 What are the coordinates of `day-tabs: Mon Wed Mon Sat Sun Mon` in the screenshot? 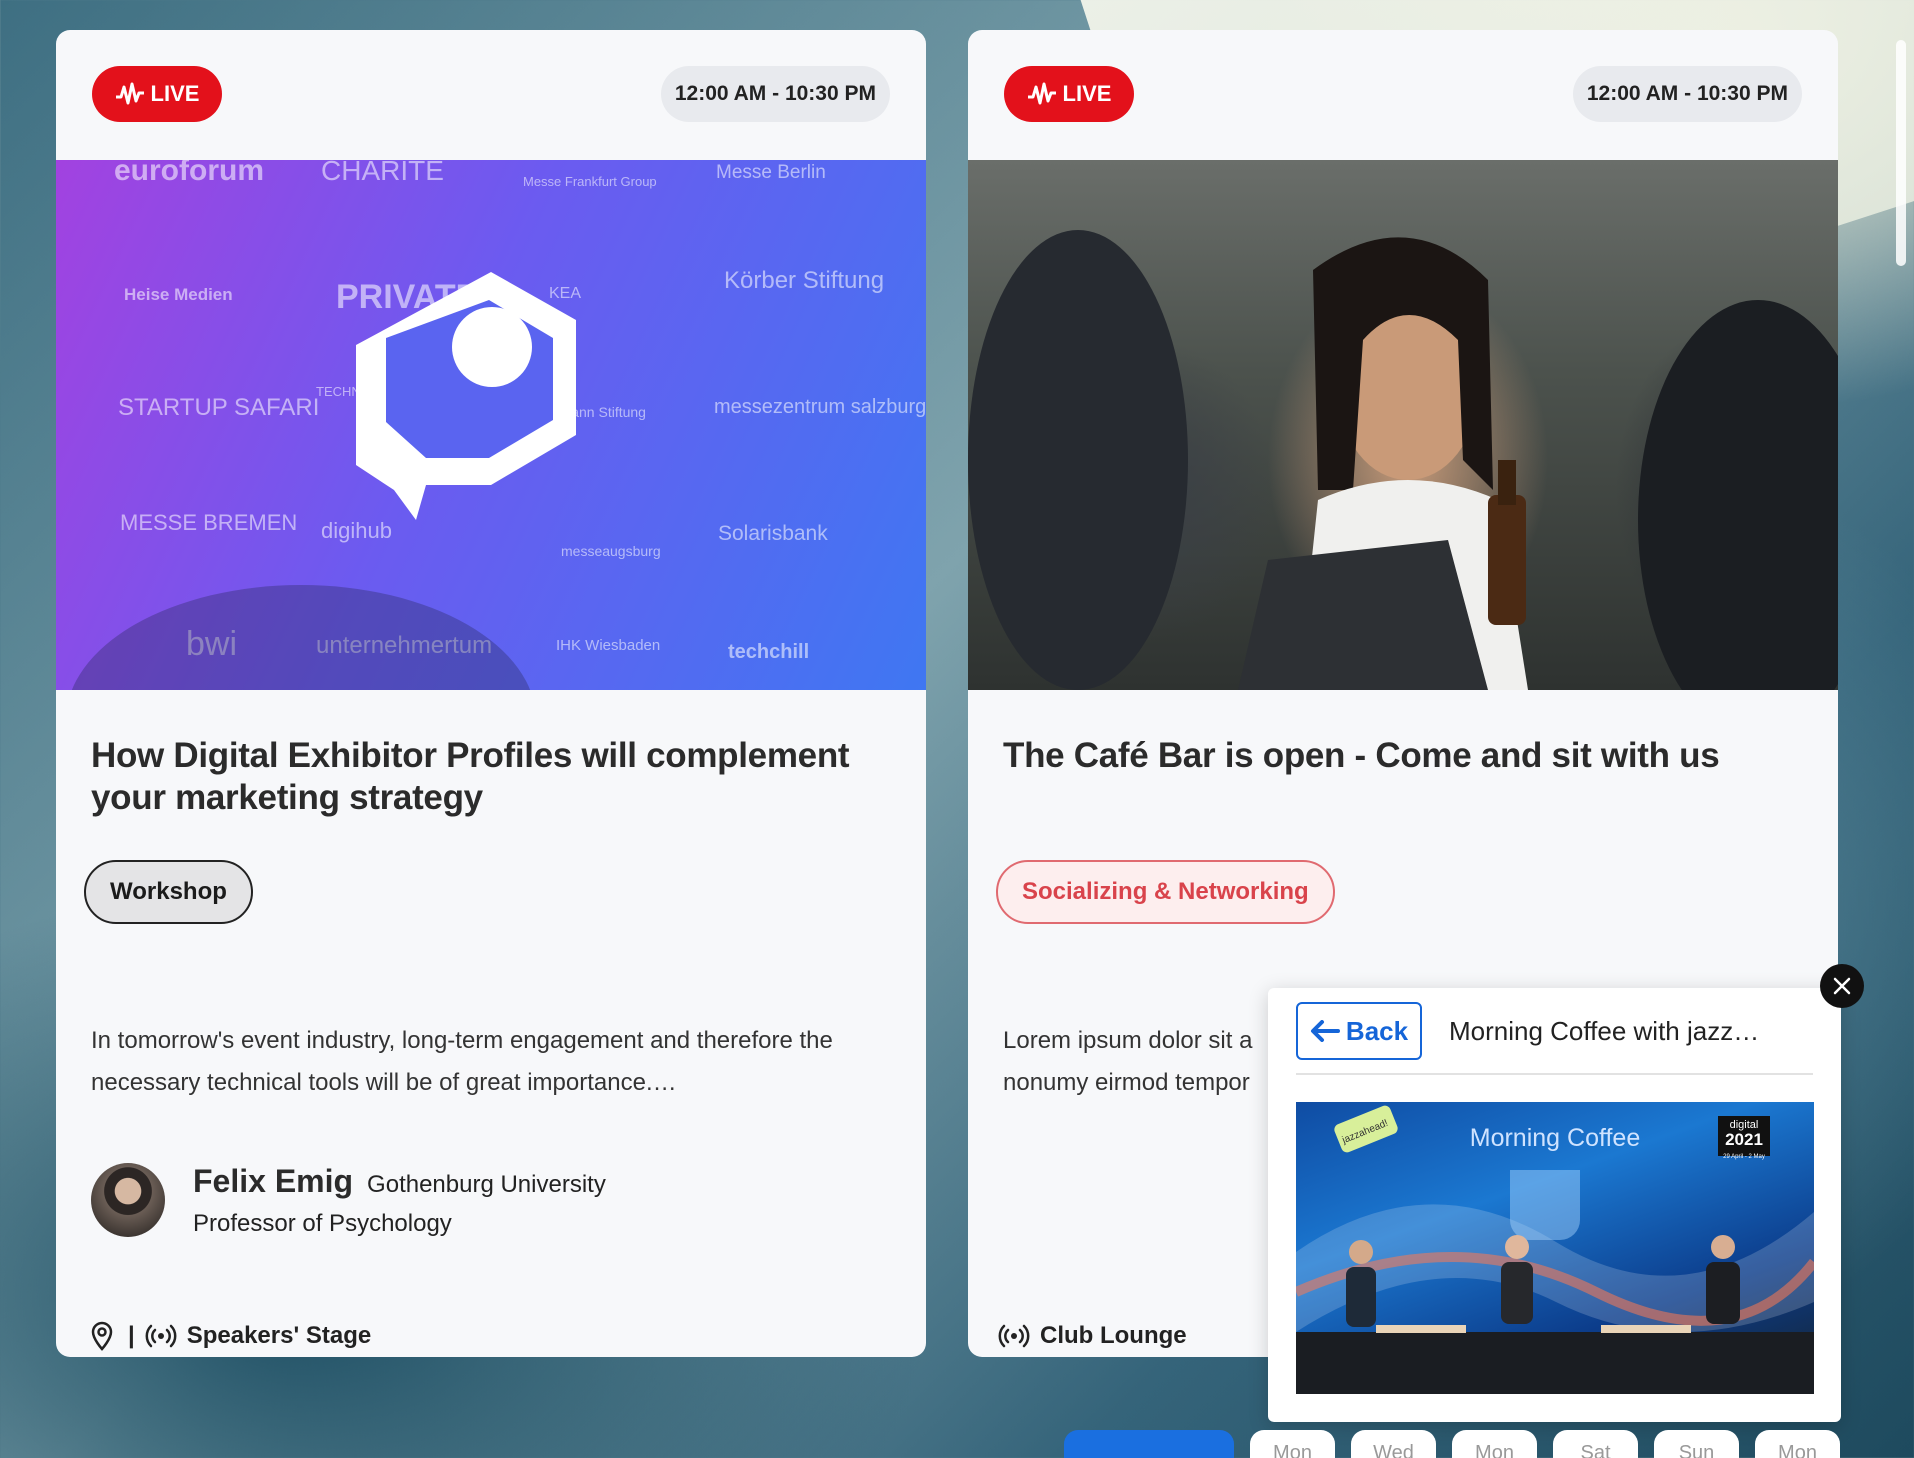 It's located at (1452, 1444).